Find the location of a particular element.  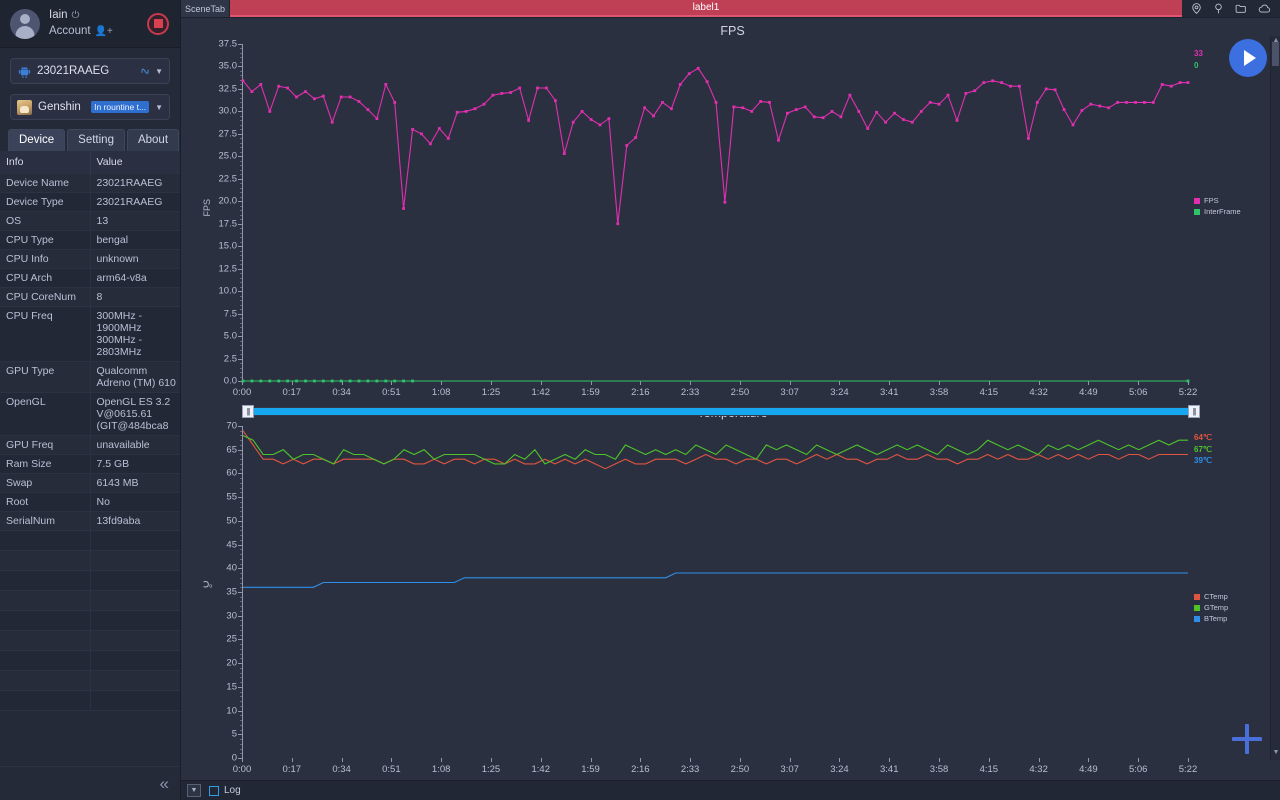

range-track is located at coordinates (721, 411).